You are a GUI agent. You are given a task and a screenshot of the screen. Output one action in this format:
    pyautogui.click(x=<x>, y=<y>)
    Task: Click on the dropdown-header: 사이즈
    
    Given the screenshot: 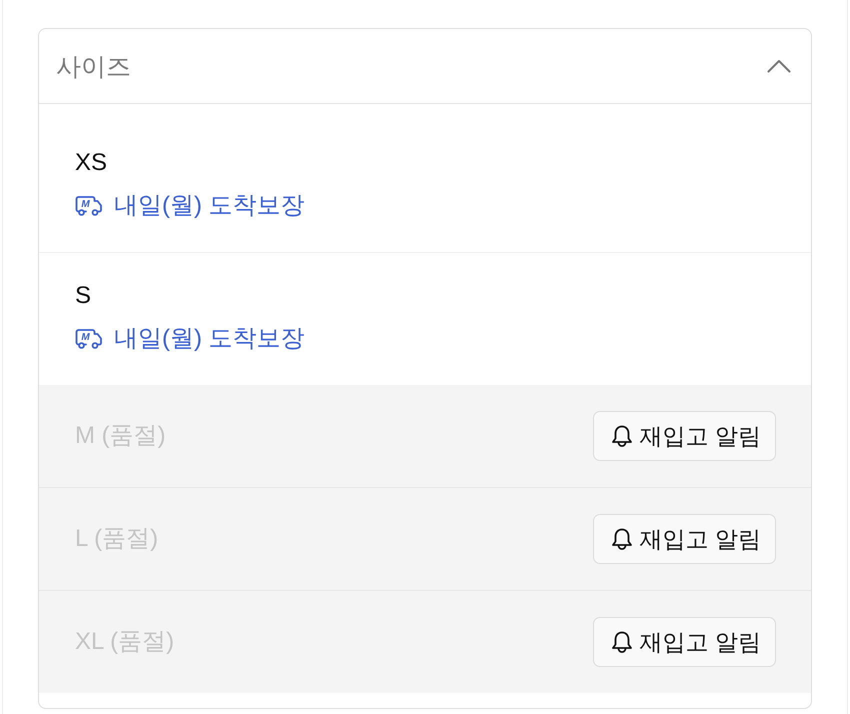 What is the action you would take?
    pyautogui.click(x=425, y=66)
    